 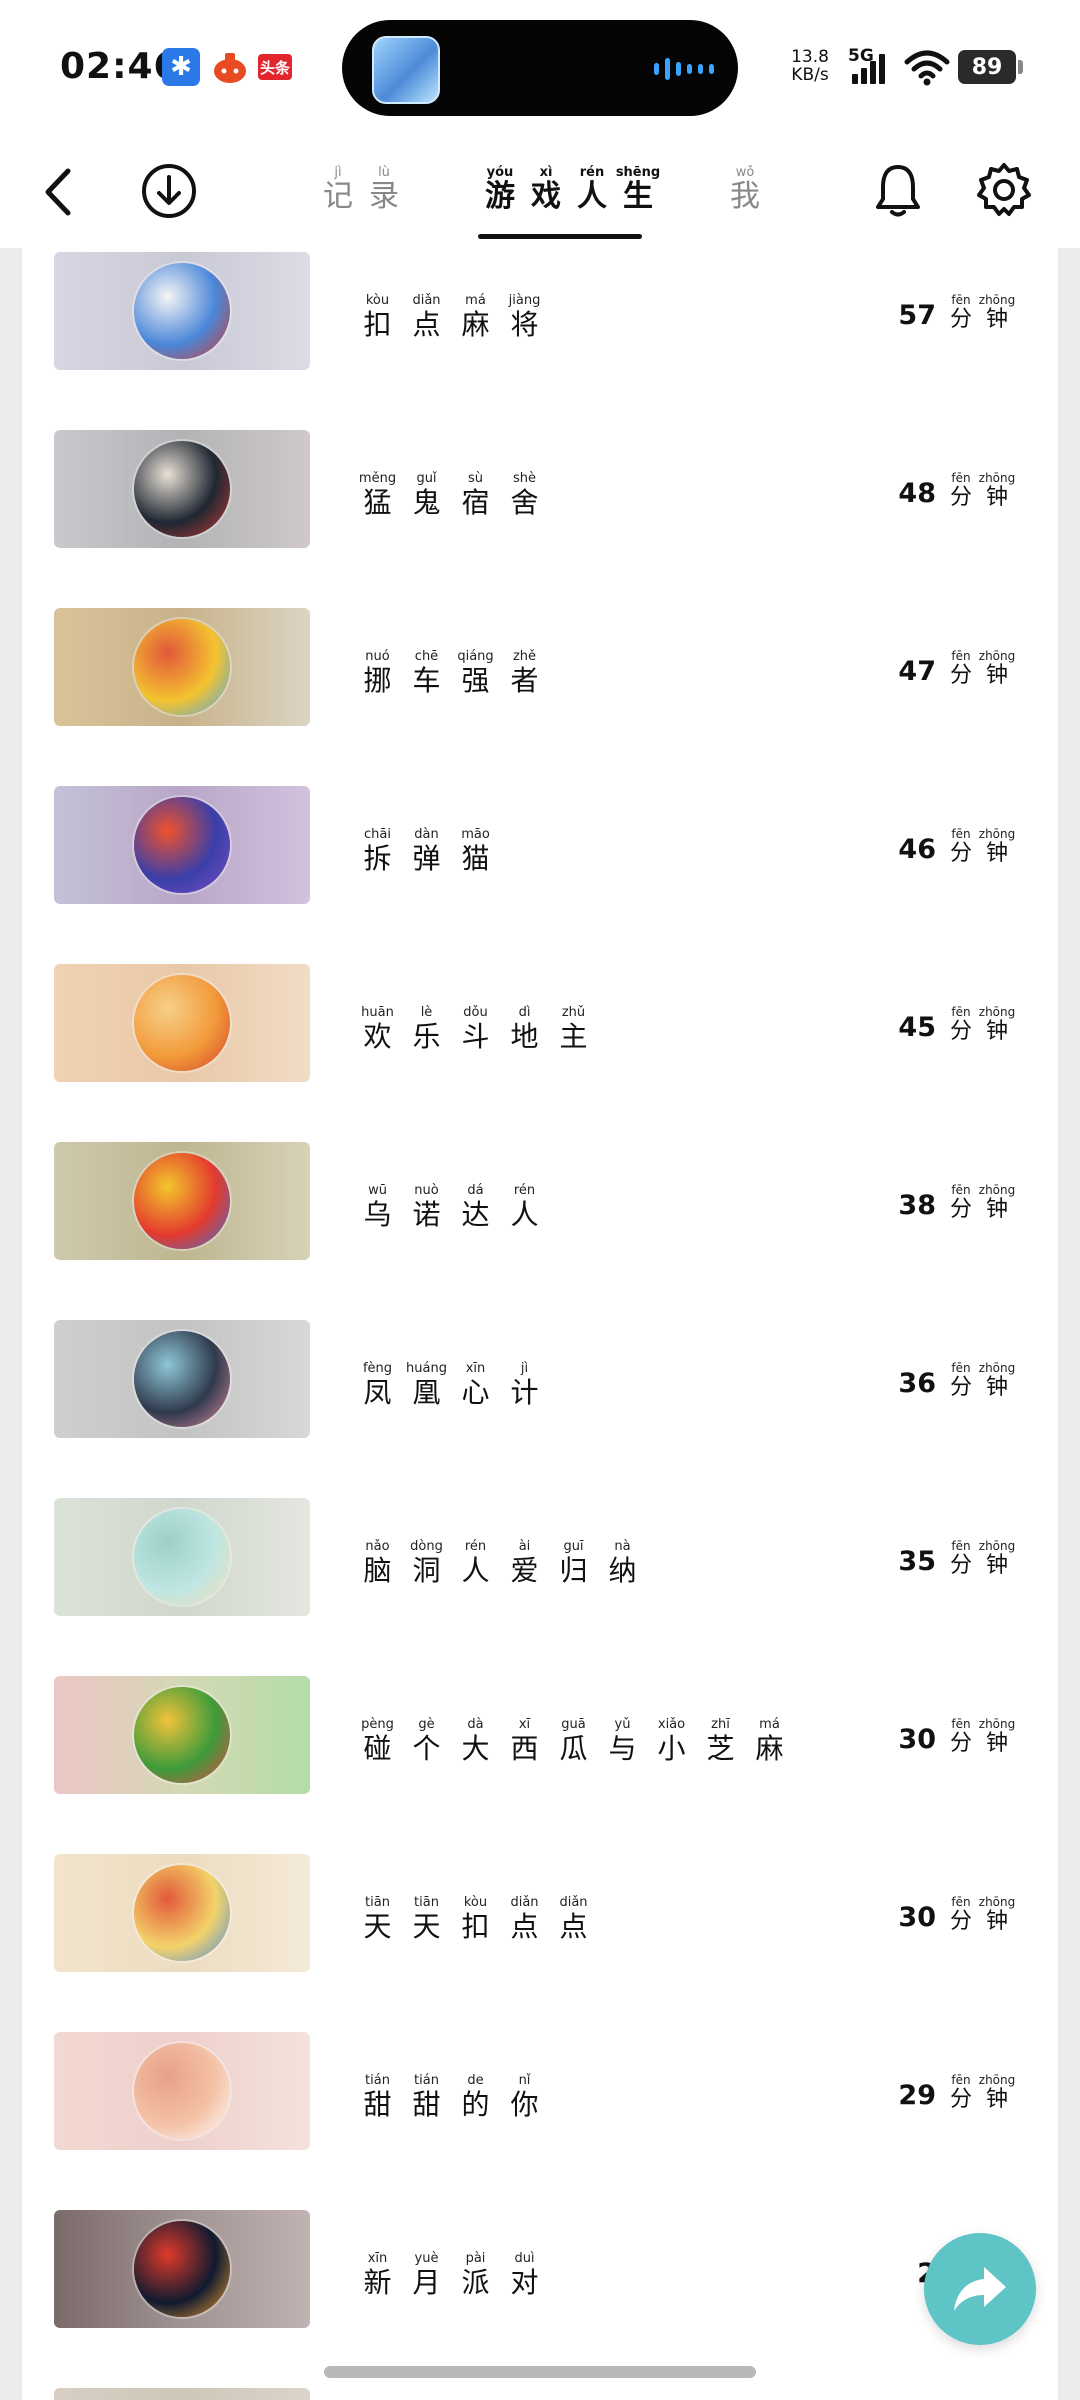 I want to click on hanzi: 与, so click(x=622, y=1748).